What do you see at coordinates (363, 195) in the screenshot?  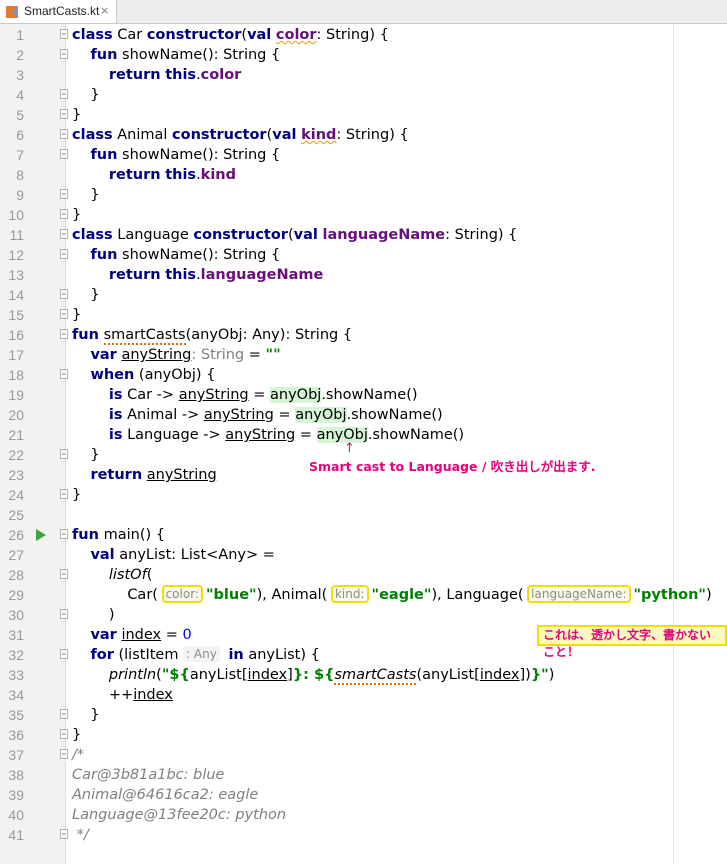 I see `code-line: 9 }` at bounding box center [363, 195].